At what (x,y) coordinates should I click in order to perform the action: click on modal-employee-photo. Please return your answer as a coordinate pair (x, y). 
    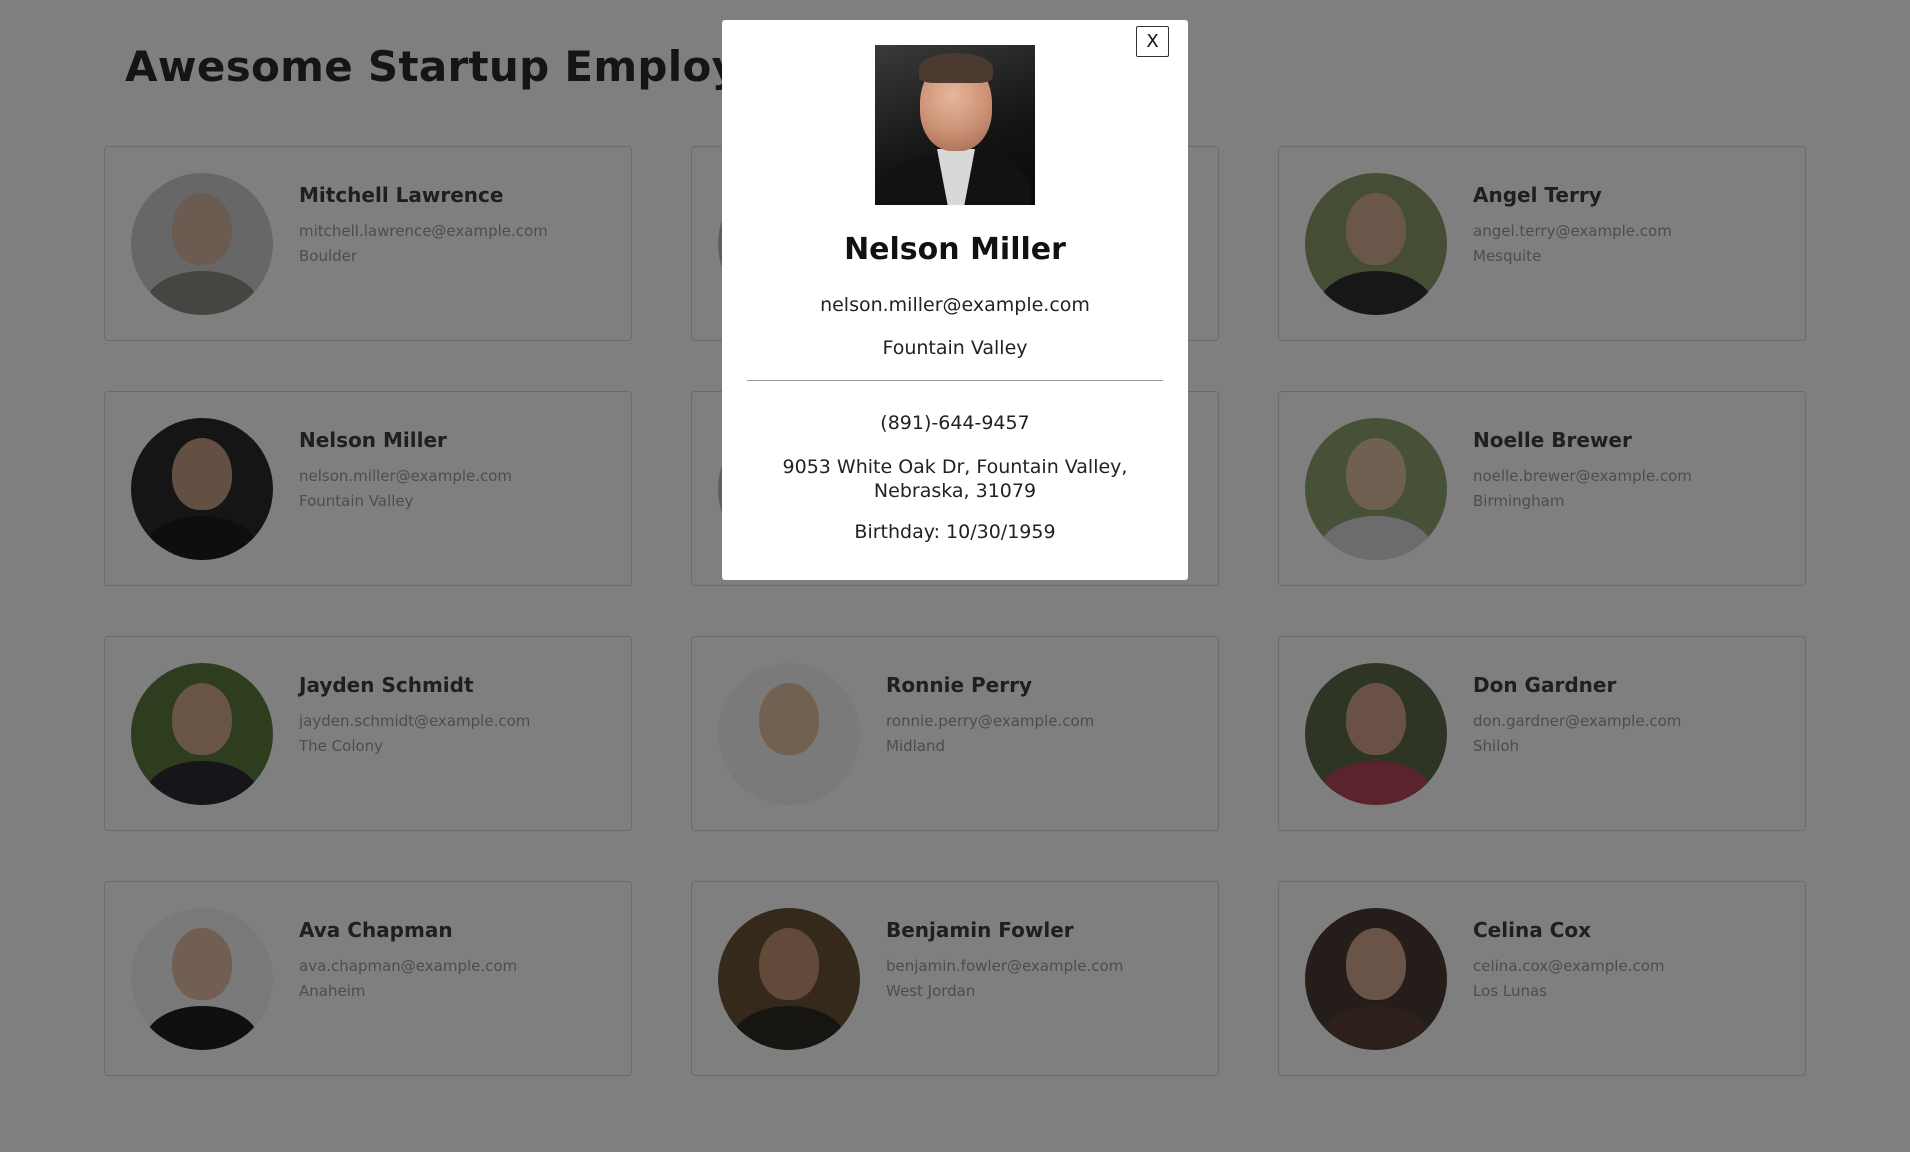
    Looking at the image, I should click on (955, 125).